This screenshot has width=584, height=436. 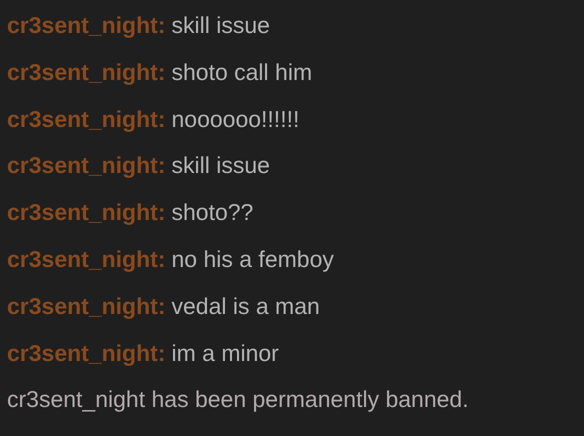 I want to click on ban-notice: cr3sent_night has been permanently banned., so click(x=238, y=399).